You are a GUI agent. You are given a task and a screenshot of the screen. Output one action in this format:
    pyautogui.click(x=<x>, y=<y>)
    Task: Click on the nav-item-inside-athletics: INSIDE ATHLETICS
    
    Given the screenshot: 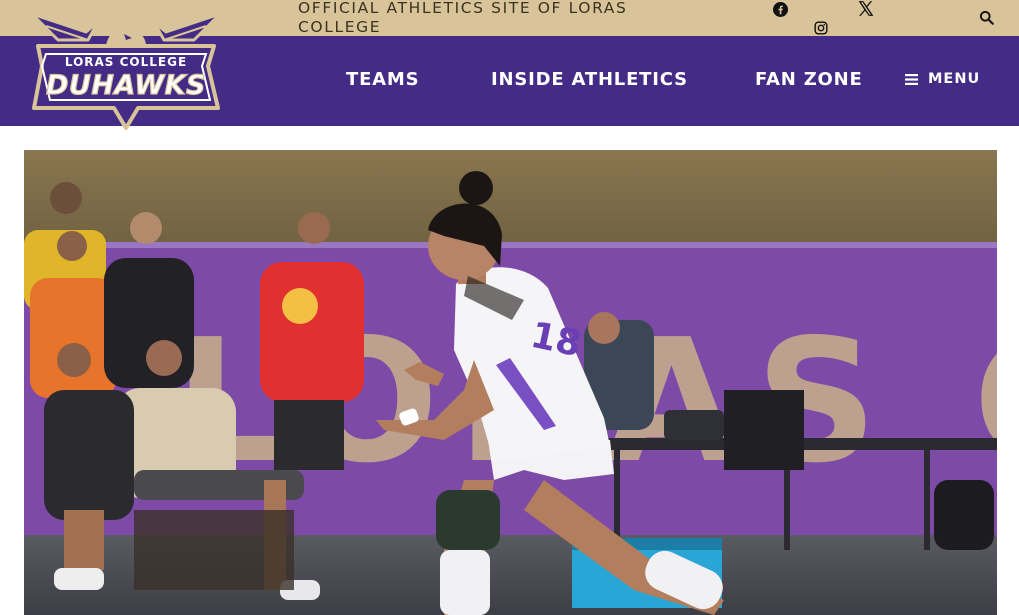 What is the action you would take?
    pyautogui.click(x=589, y=79)
    